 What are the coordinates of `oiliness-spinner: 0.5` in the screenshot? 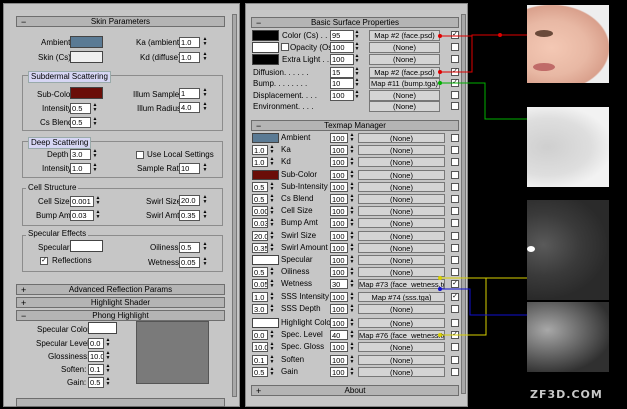 It's located at (189, 247).